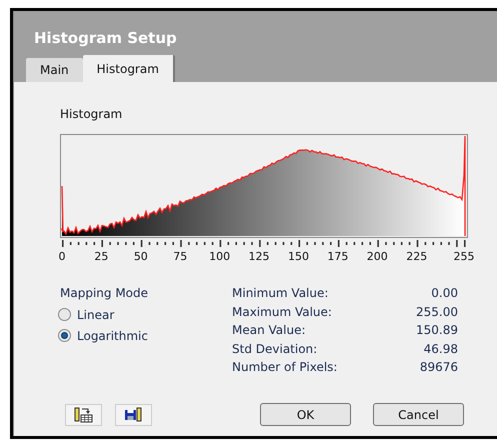 This screenshot has height=440, width=497. What do you see at coordinates (337, 257) in the screenshot?
I see `axis-label: 175` at bounding box center [337, 257].